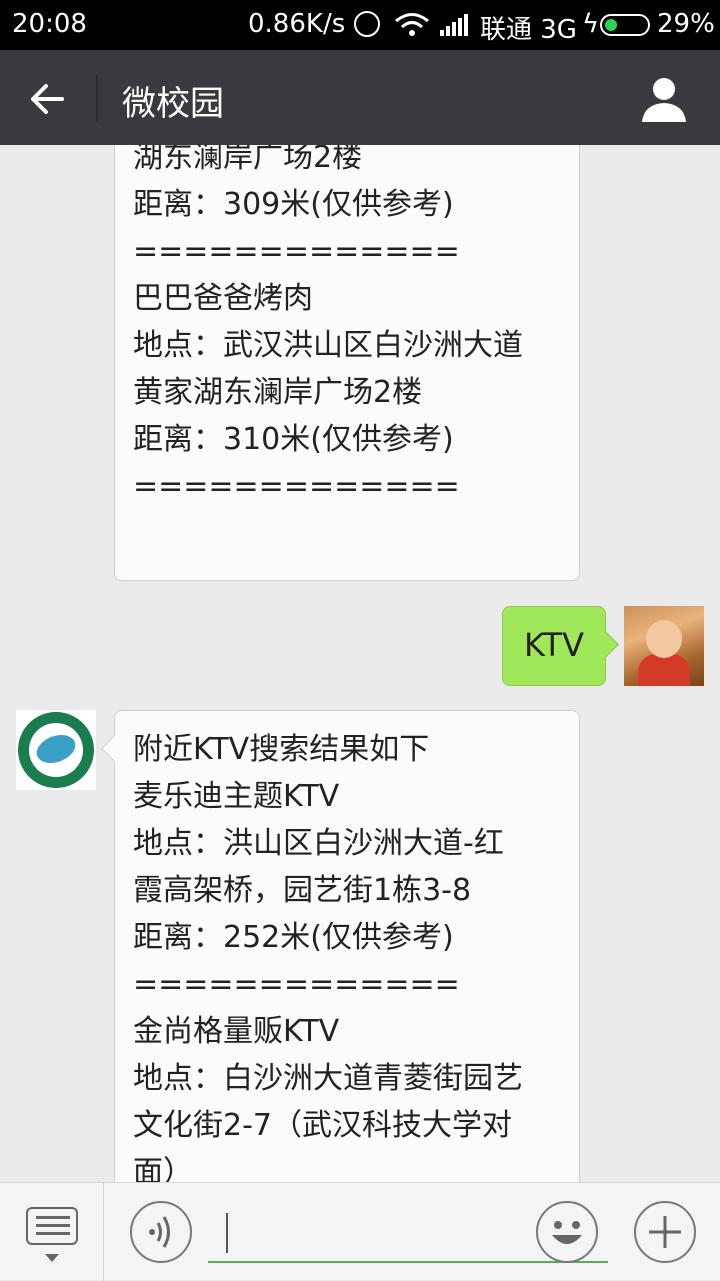 Image resolution: width=720 pixels, height=1281 pixels. Describe the element at coordinates (248, 160) in the screenshot. I see `message-line: 湖东澜岸广场2楼` at that location.